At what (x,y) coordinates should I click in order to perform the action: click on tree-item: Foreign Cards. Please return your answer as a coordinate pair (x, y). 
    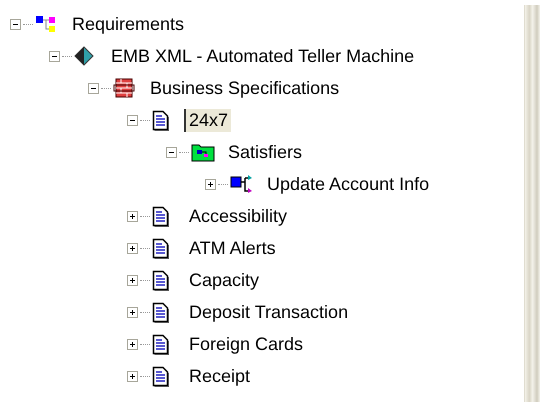
    Looking at the image, I should click on (245, 344).